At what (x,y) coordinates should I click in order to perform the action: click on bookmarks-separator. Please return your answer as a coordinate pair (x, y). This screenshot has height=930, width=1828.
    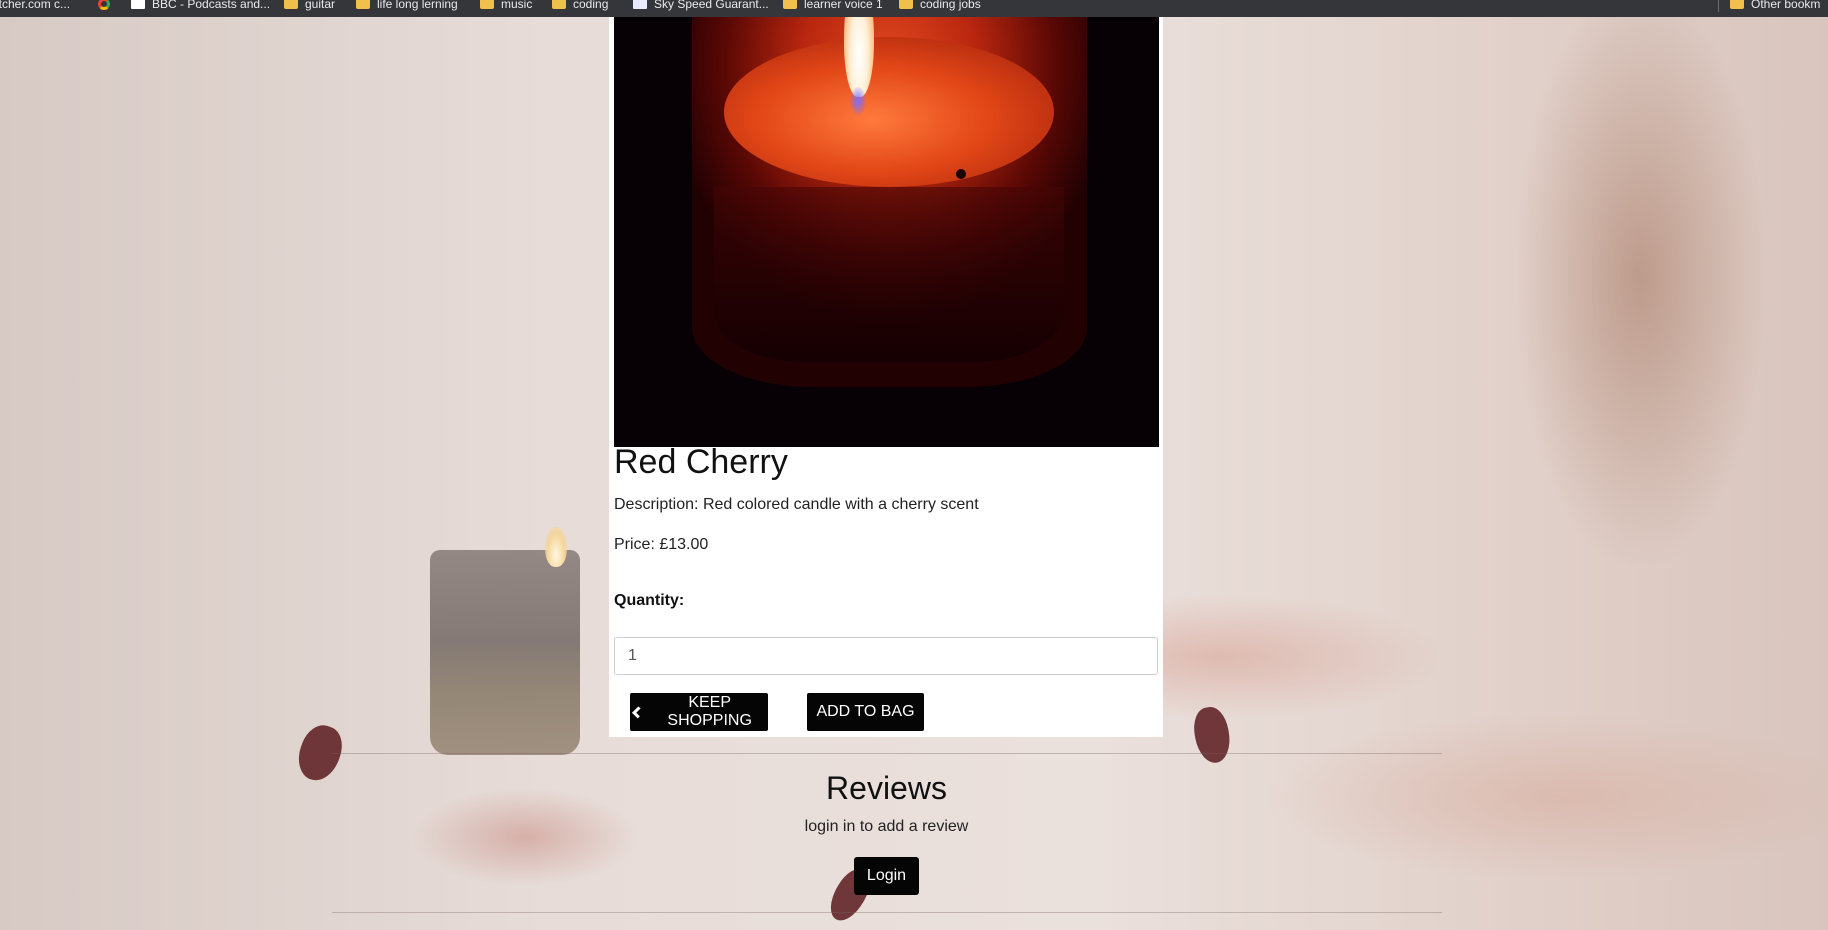
    Looking at the image, I should click on (1718, 6).